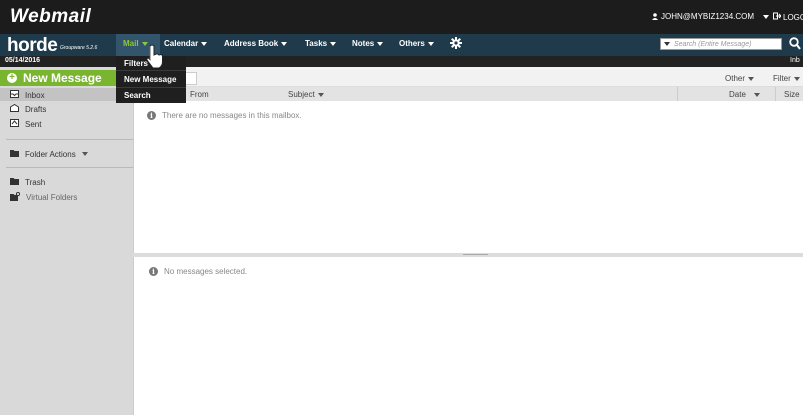 The width and height of the screenshot is (803, 415). I want to click on user-icon, so click(655, 16).